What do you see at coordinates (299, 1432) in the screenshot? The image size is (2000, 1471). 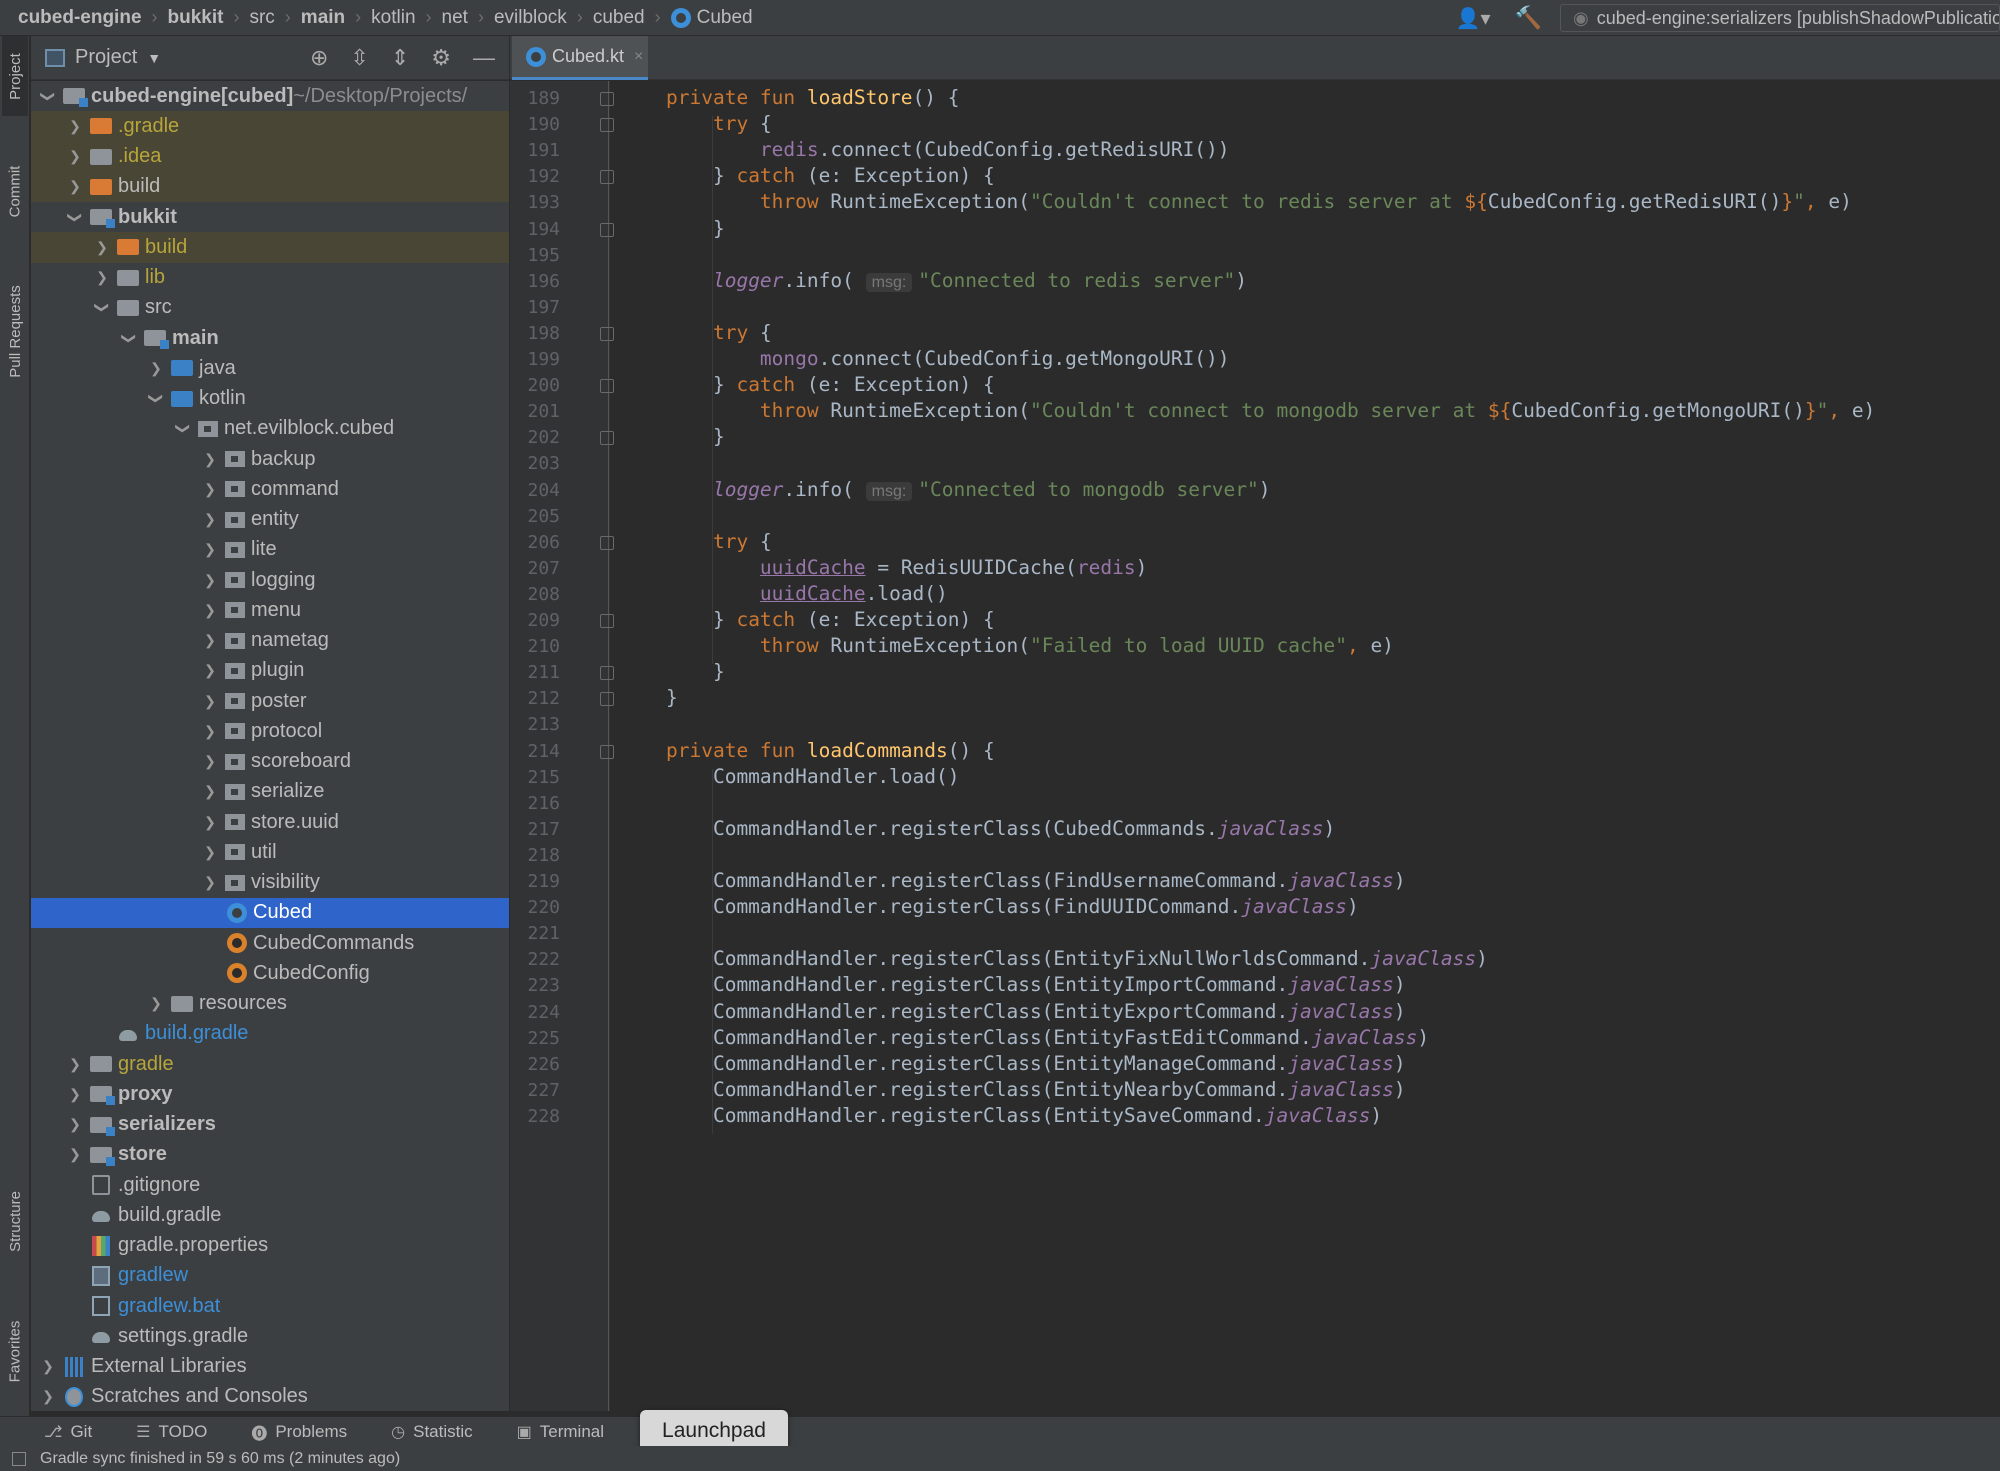 I see `bottom-tool-problems: ⓿ Problems` at bounding box center [299, 1432].